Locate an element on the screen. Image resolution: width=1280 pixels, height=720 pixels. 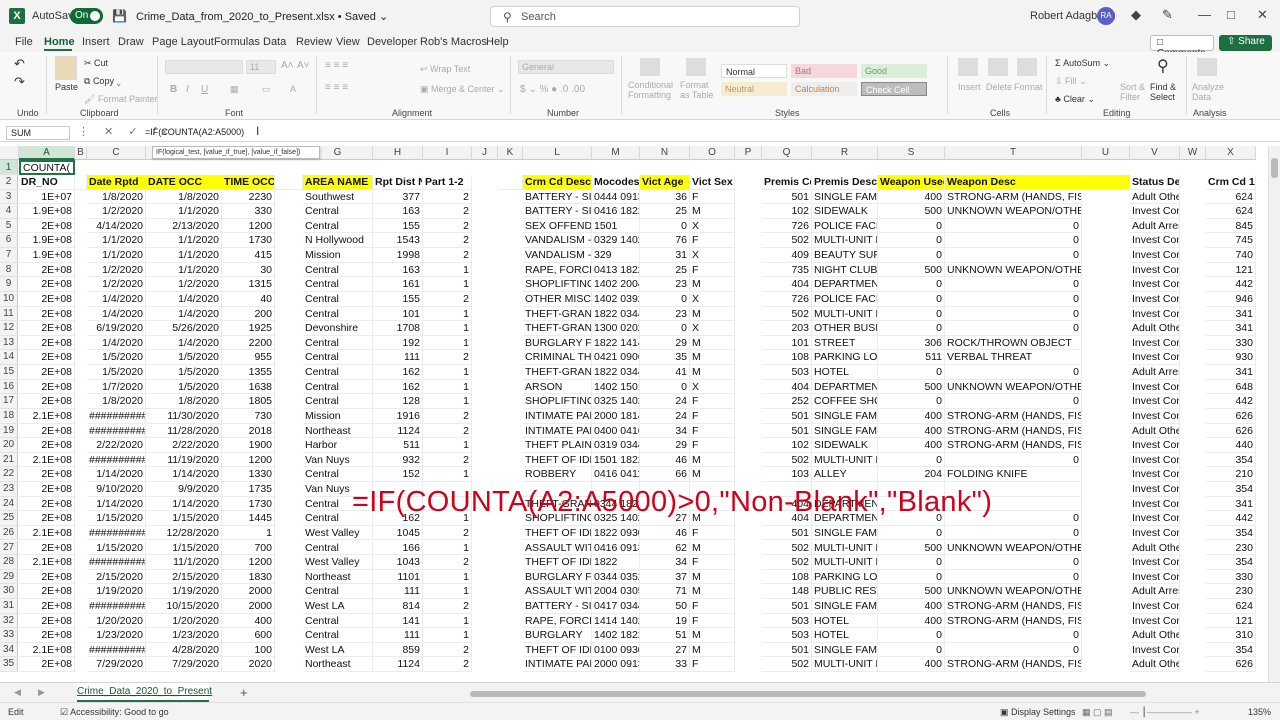
row-header: 25 is located at coordinates (9, 518).